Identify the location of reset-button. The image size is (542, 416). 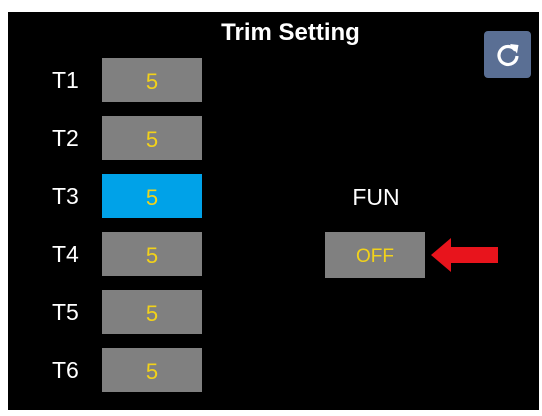
(507, 54).